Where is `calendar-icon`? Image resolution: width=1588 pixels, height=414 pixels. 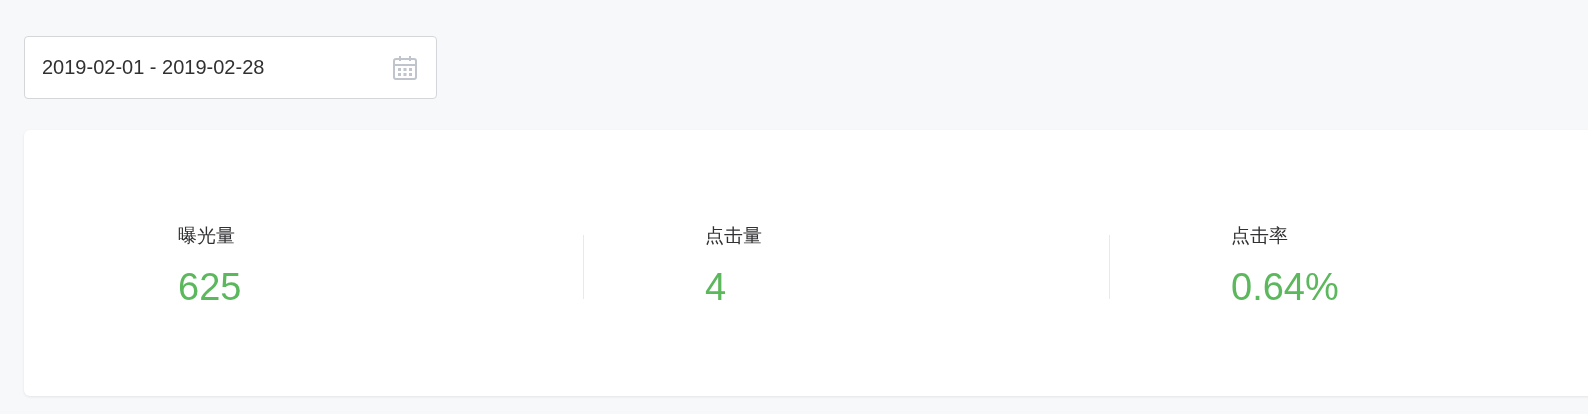
calendar-icon is located at coordinates (405, 67).